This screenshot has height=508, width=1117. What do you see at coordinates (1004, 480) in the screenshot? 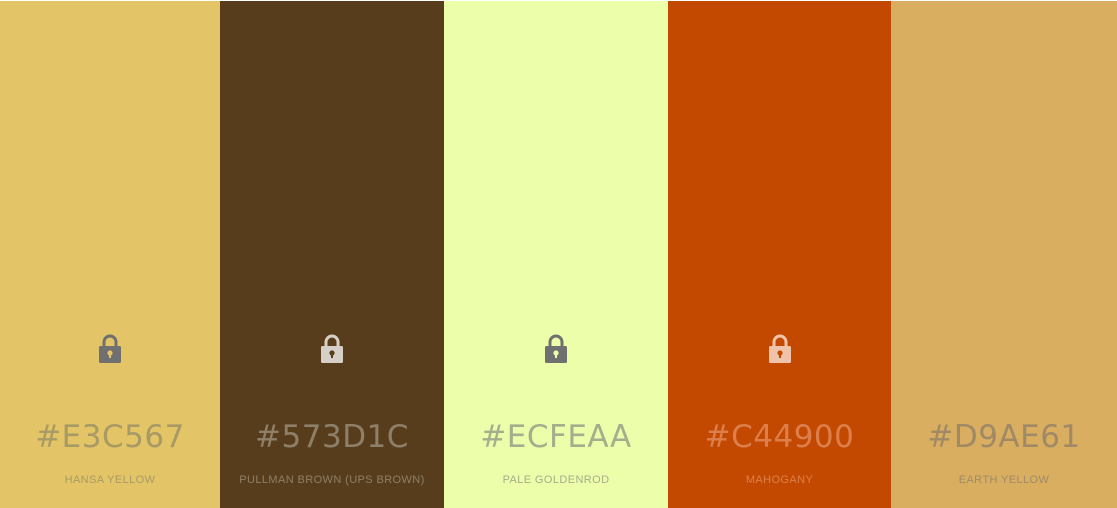
I see `color-name: EARTH YELLOW` at bounding box center [1004, 480].